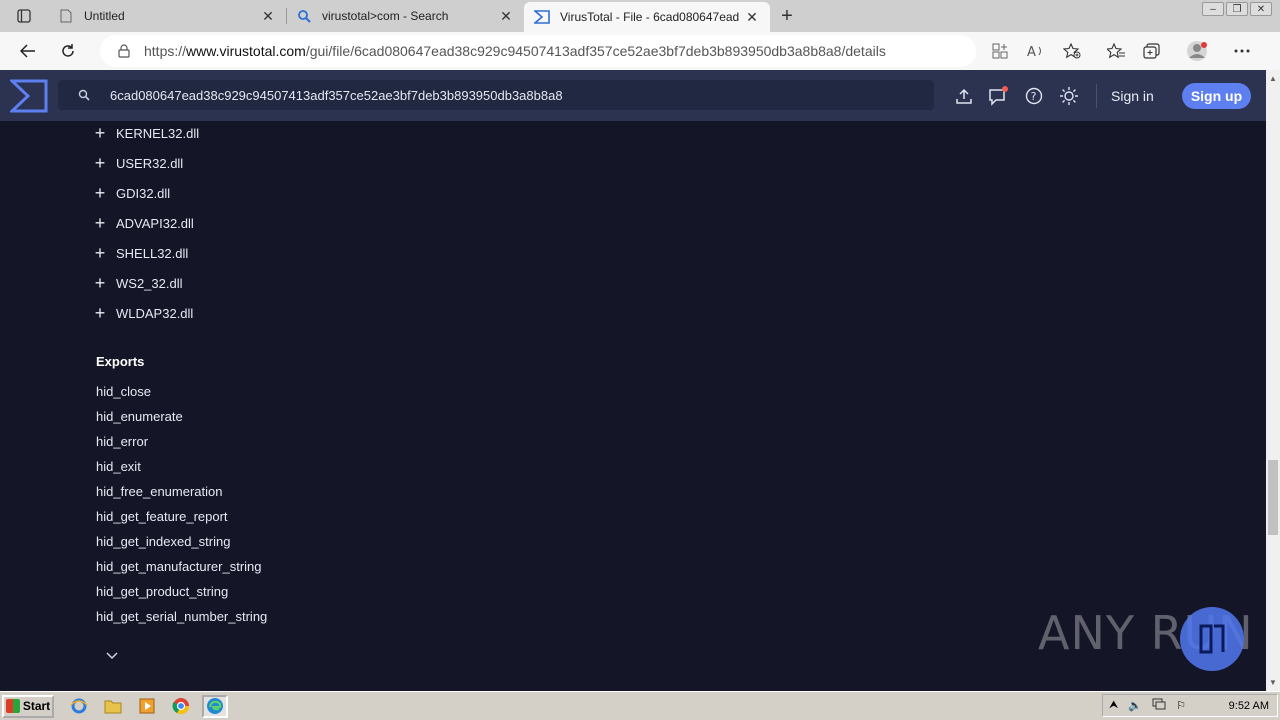  What do you see at coordinates (155, 223) in the screenshot?
I see `import-name: ADVAPI32.dll` at bounding box center [155, 223].